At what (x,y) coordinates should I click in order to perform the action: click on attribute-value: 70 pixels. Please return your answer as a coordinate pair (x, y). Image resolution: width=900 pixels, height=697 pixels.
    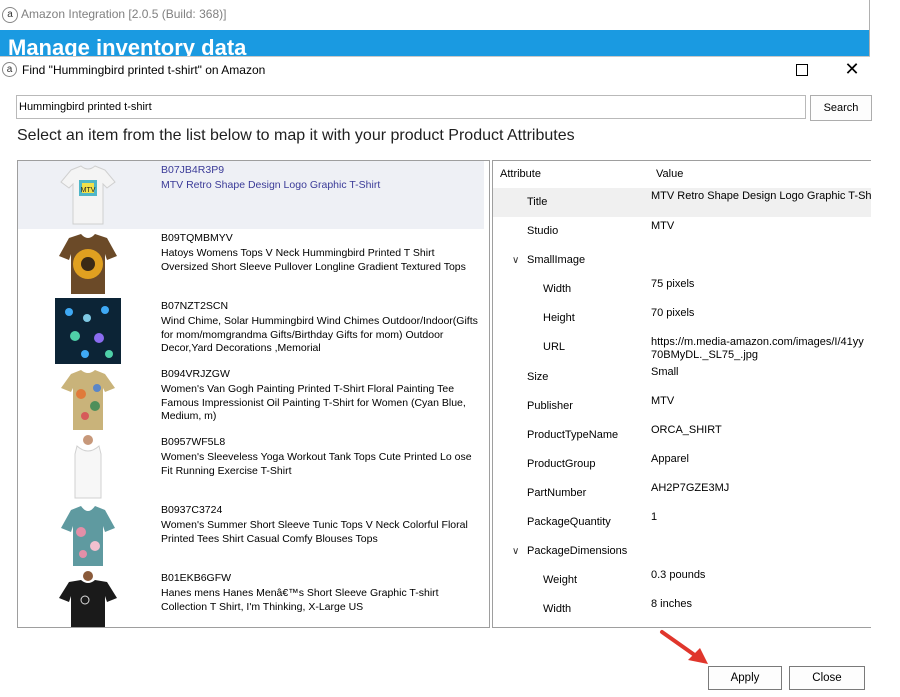
    Looking at the image, I should click on (673, 313).